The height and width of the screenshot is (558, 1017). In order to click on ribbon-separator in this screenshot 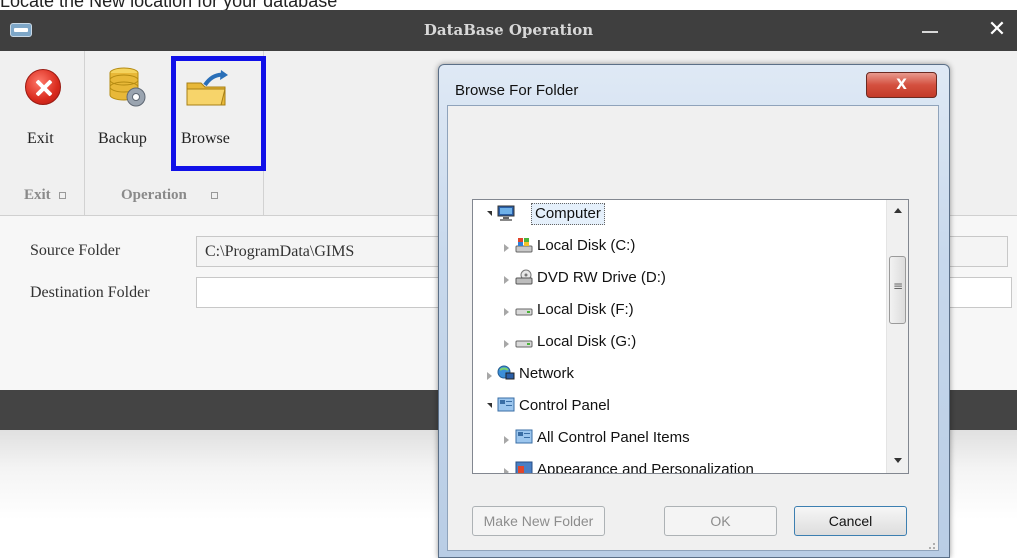, I will do `click(84, 133)`.